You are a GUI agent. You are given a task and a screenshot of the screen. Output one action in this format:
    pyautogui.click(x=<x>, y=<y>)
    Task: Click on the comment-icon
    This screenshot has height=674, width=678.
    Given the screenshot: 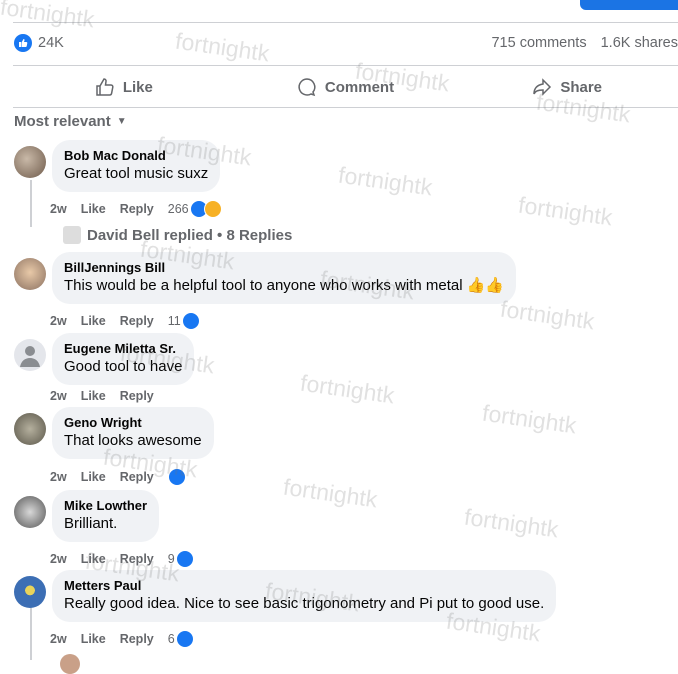 What is the action you would take?
    pyautogui.click(x=307, y=87)
    